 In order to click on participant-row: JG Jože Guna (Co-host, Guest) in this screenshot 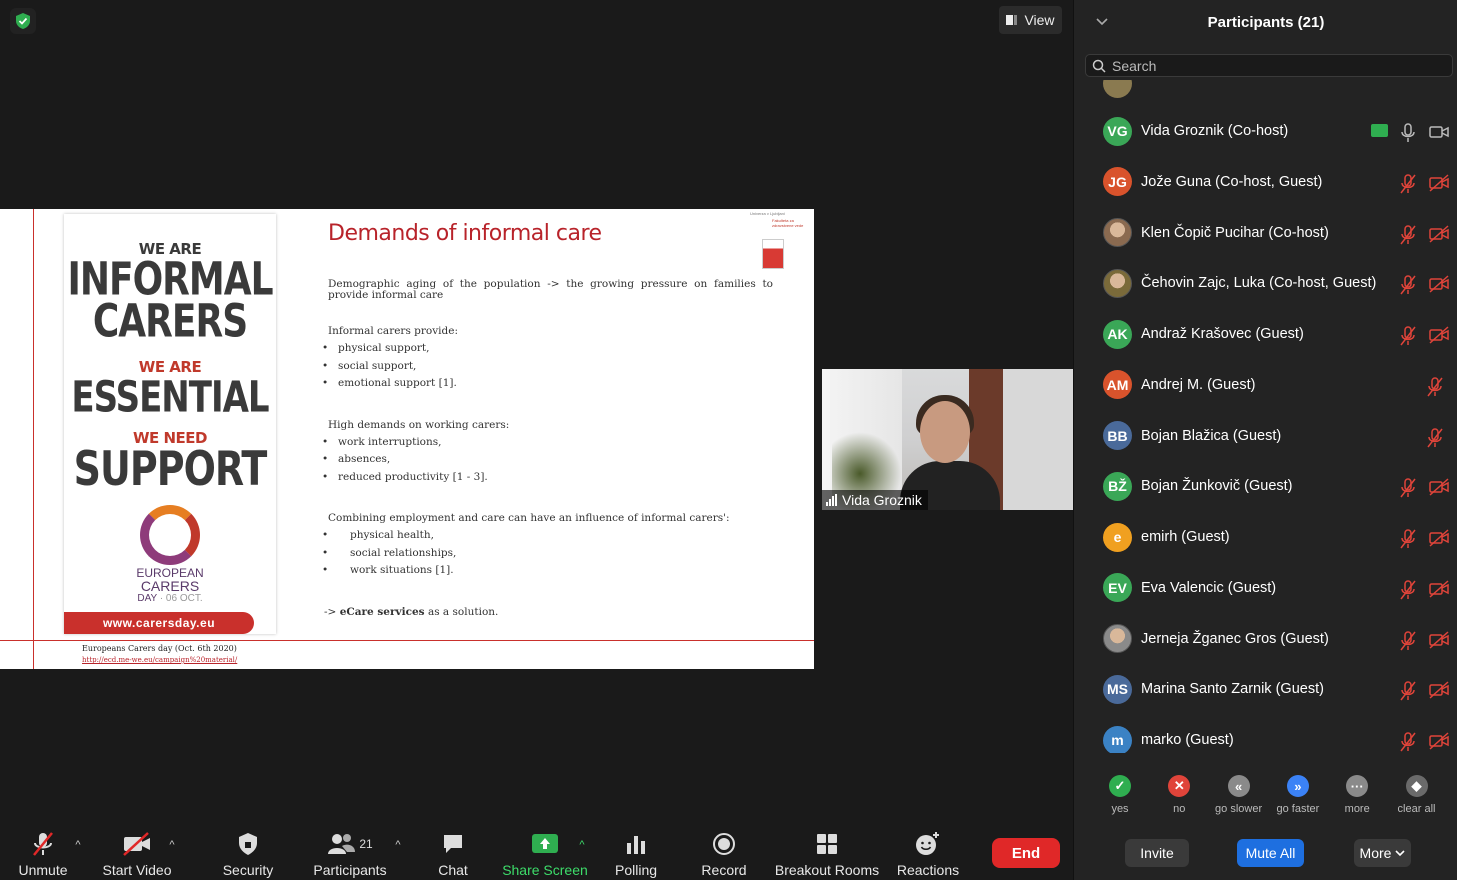, I will do `click(1265, 182)`.